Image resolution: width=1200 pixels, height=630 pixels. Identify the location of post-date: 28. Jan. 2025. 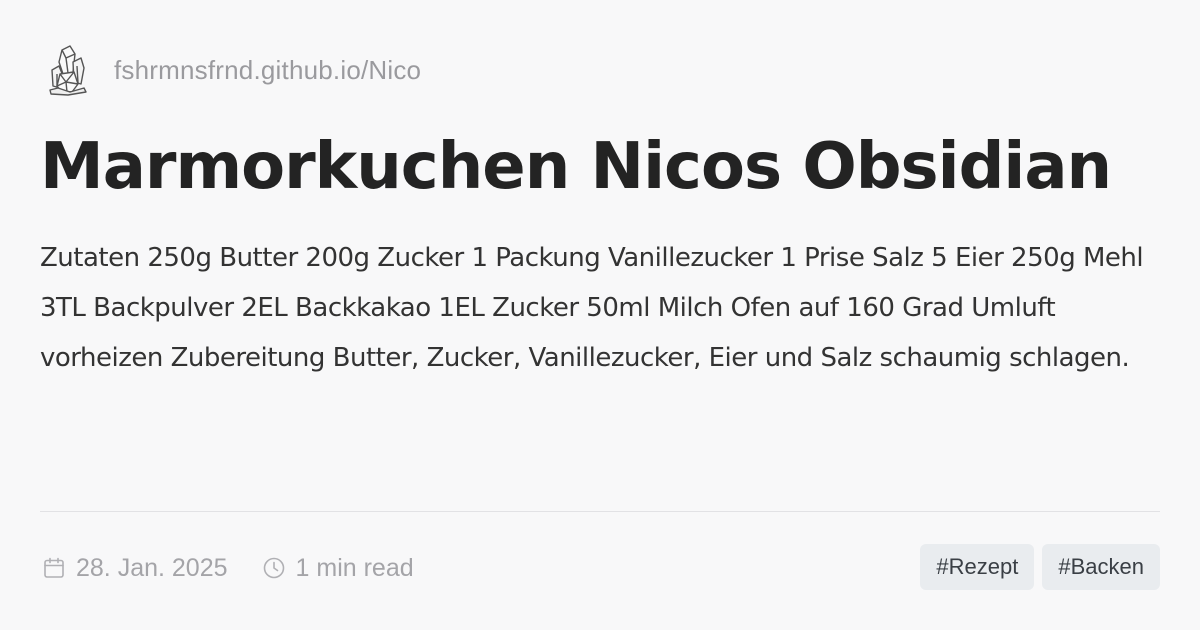
(135, 568).